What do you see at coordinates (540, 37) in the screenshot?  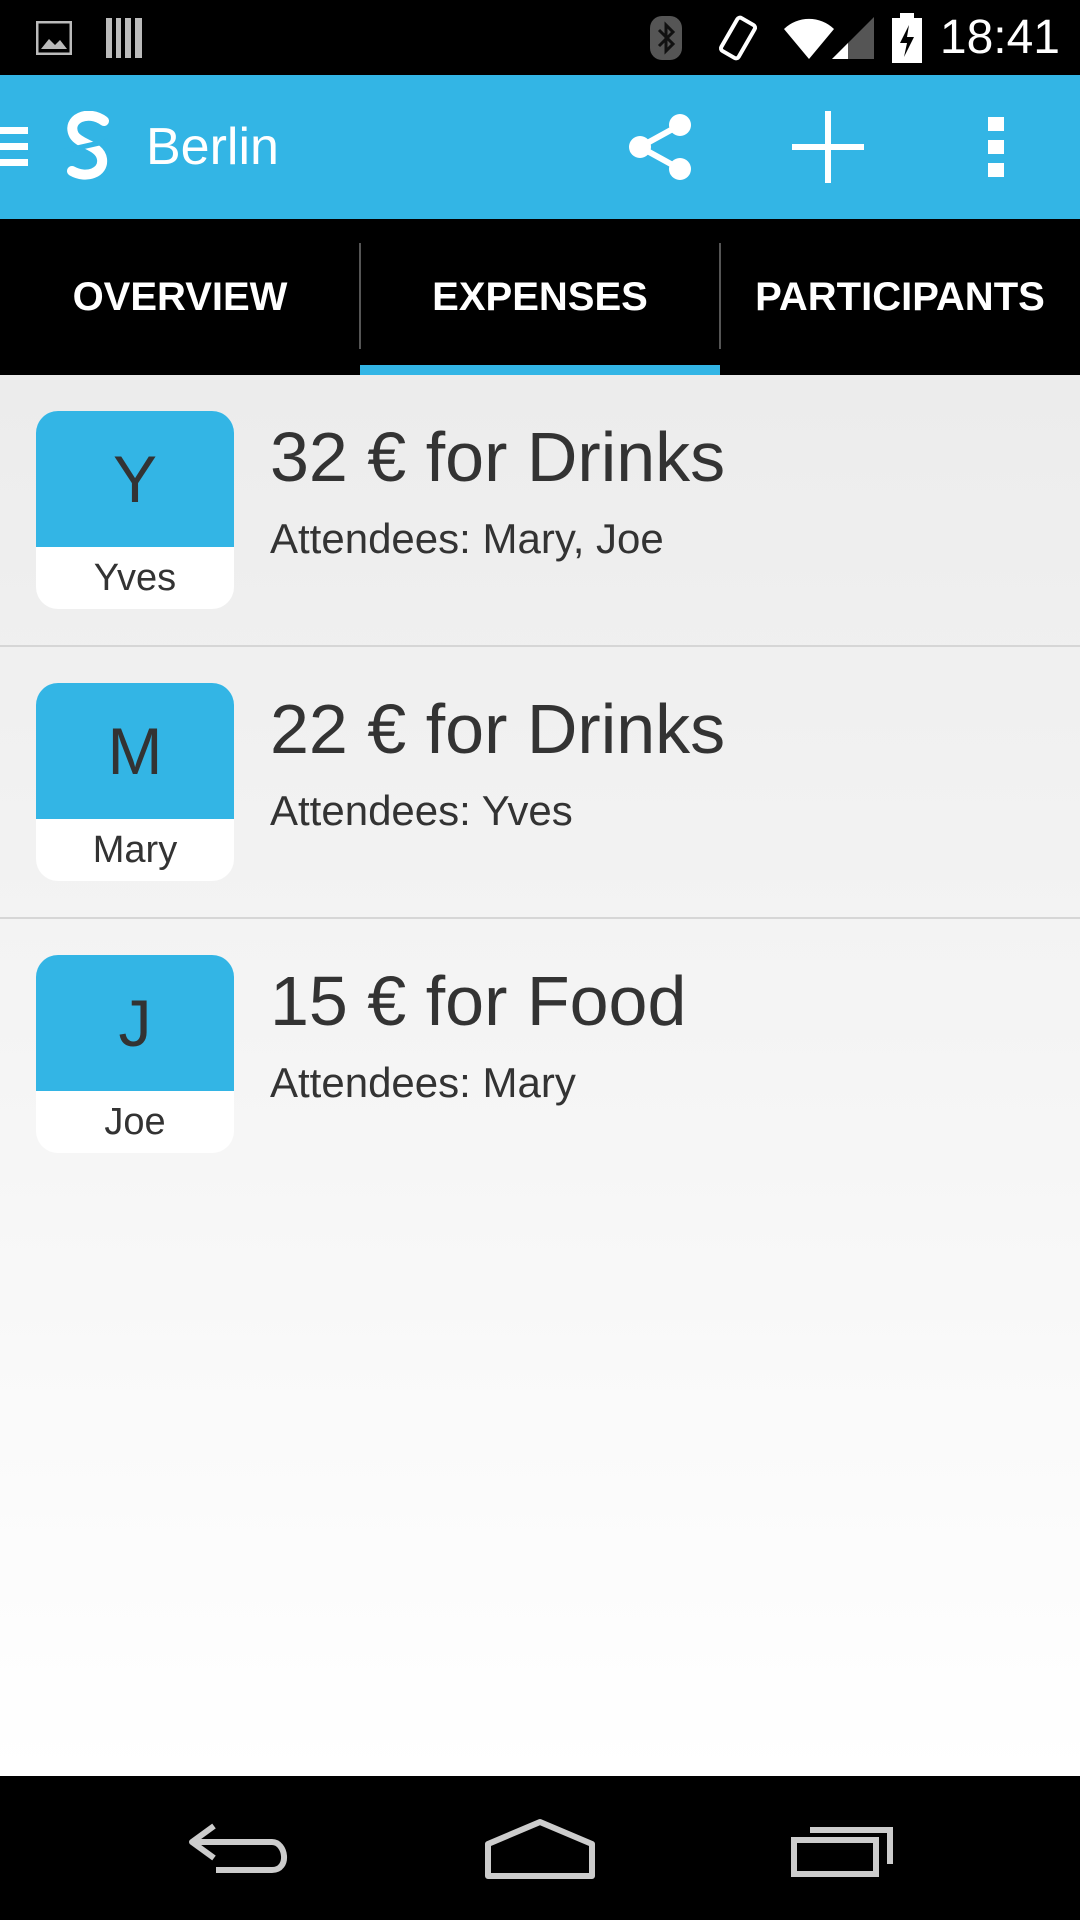 I see `status-bar: 18:41` at bounding box center [540, 37].